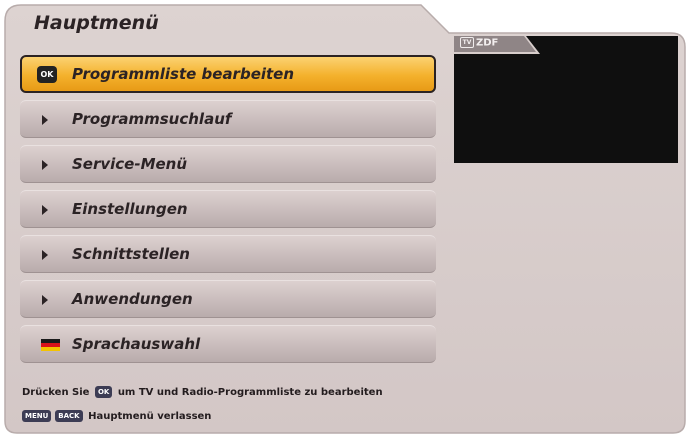  What do you see at coordinates (228, 344) in the screenshot?
I see `menu-item-sprachauswahl: Sprachauswahl` at bounding box center [228, 344].